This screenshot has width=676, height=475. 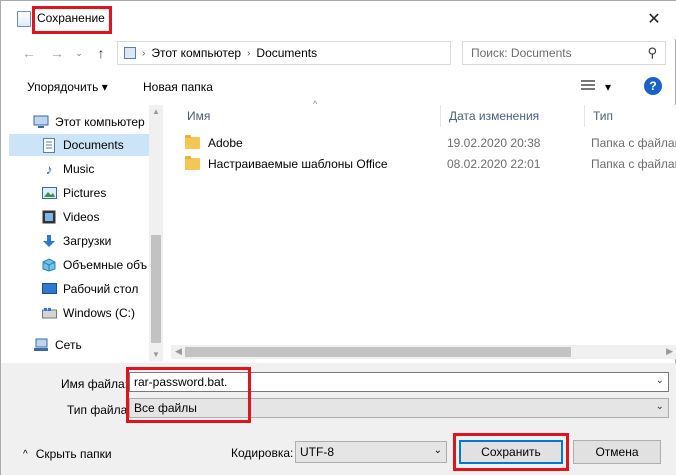 What do you see at coordinates (338, 87) in the screenshot?
I see `command-toolbar: Упорядочить ▾ Новая папка ▾ ?` at bounding box center [338, 87].